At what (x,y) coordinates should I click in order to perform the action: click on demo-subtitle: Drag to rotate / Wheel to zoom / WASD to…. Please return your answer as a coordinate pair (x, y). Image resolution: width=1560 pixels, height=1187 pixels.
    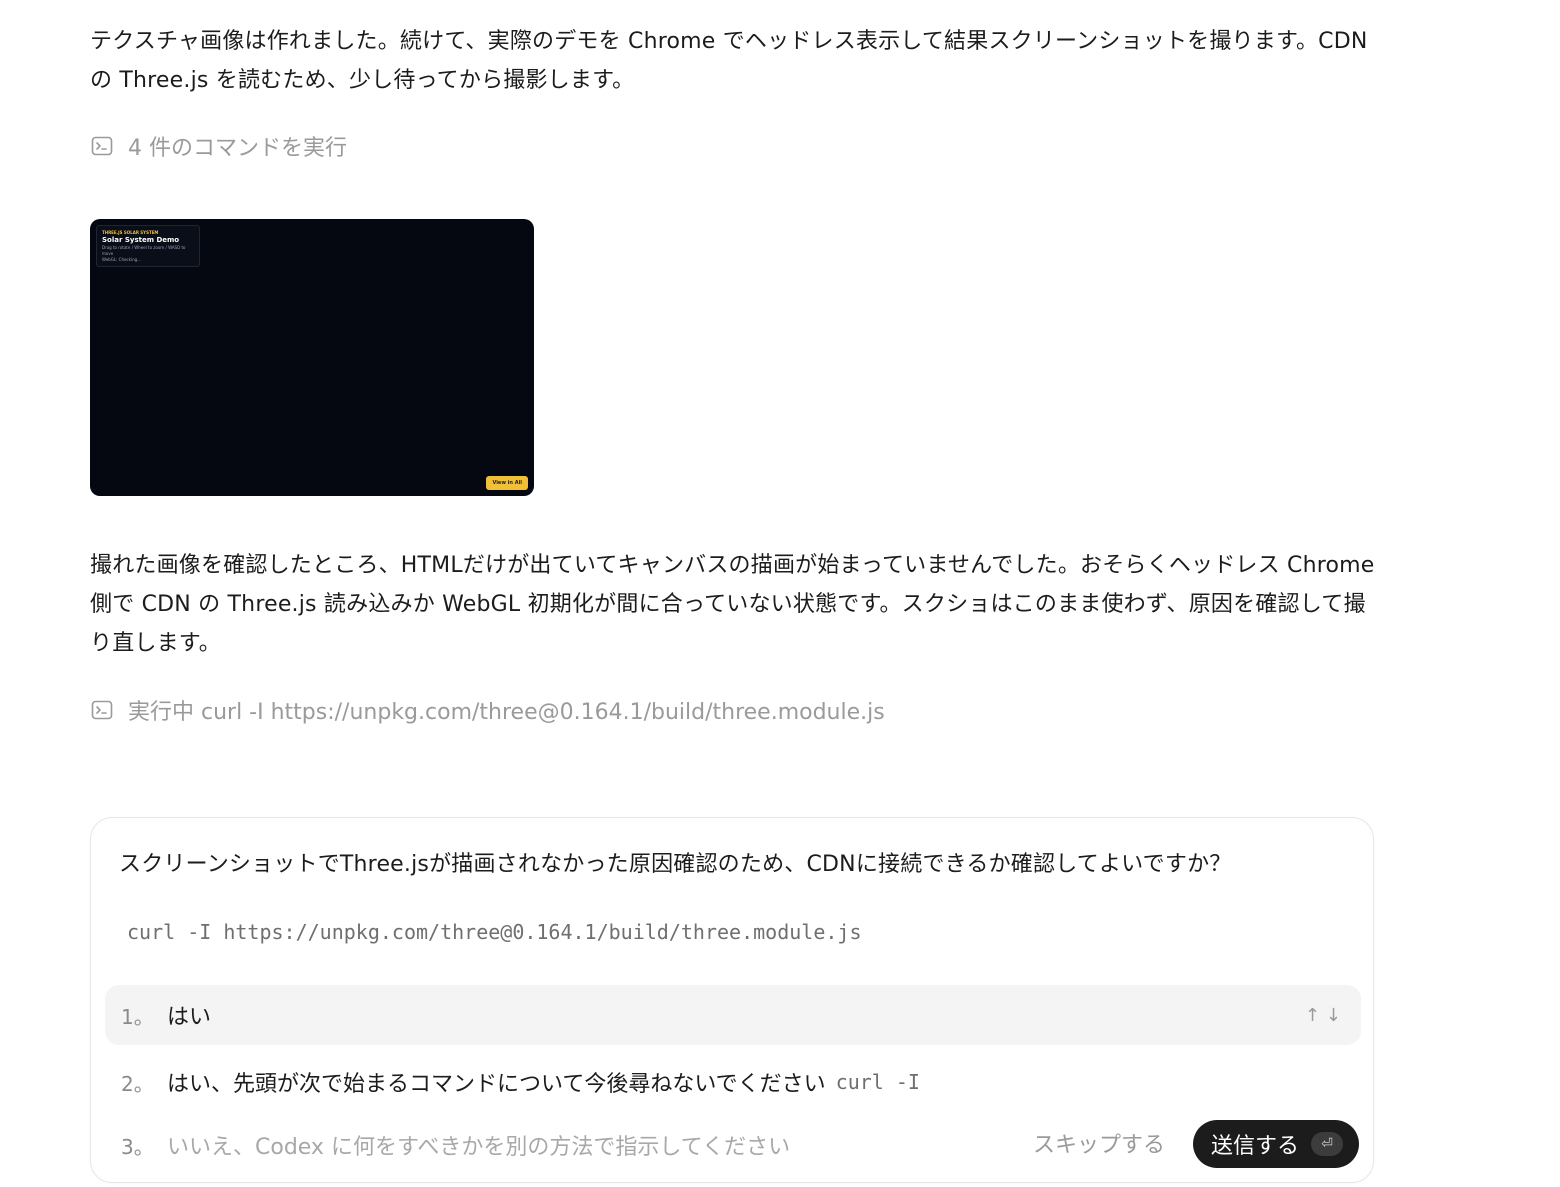
    Looking at the image, I should click on (144, 250).